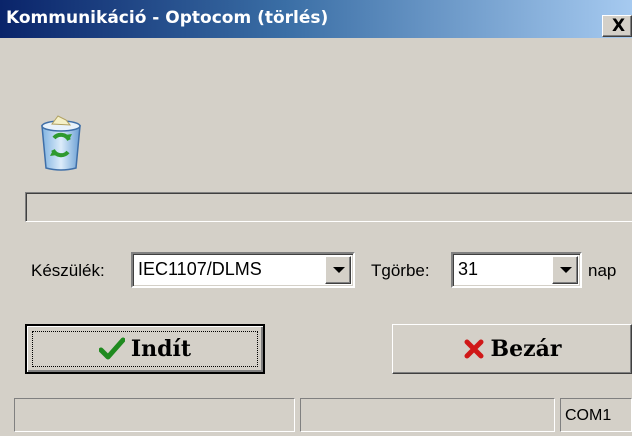 This screenshot has width=632, height=436. What do you see at coordinates (516, 270) in the screenshot?
I see `curve-select: 31` at bounding box center [516, 270].